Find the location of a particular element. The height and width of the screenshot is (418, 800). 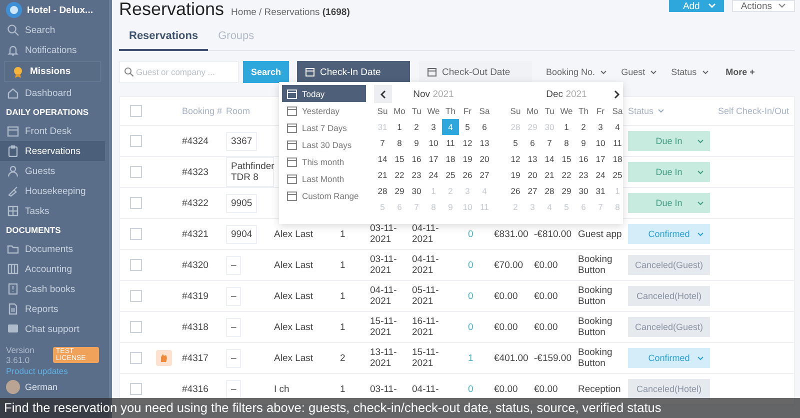

date-filter: Check-In Date is located at coordinates (353, 72).